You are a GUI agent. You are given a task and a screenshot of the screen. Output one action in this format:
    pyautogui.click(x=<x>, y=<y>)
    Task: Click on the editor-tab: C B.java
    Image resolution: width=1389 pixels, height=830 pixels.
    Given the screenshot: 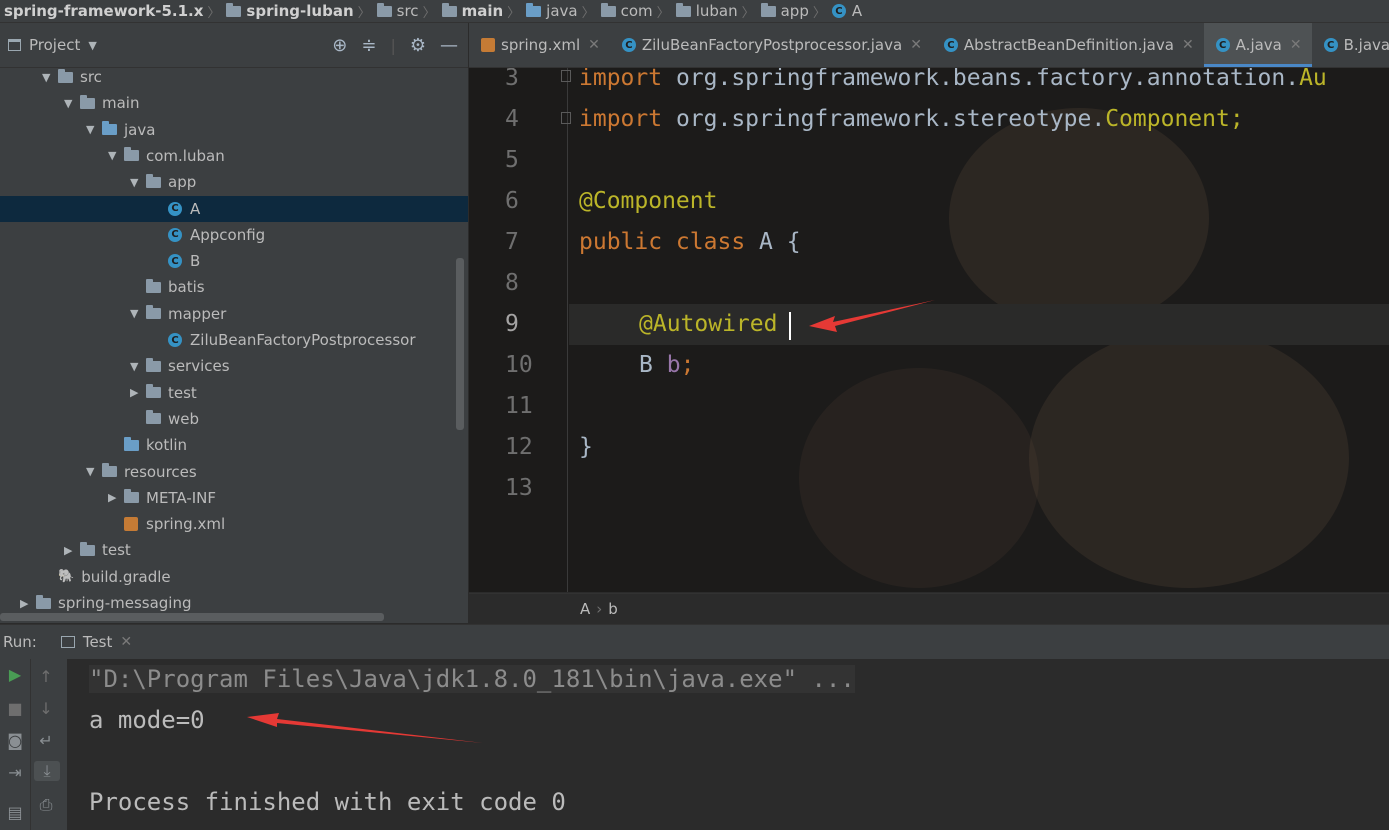 What is the action you would take?
    pyautogui.click(x=1350, y=45)
    